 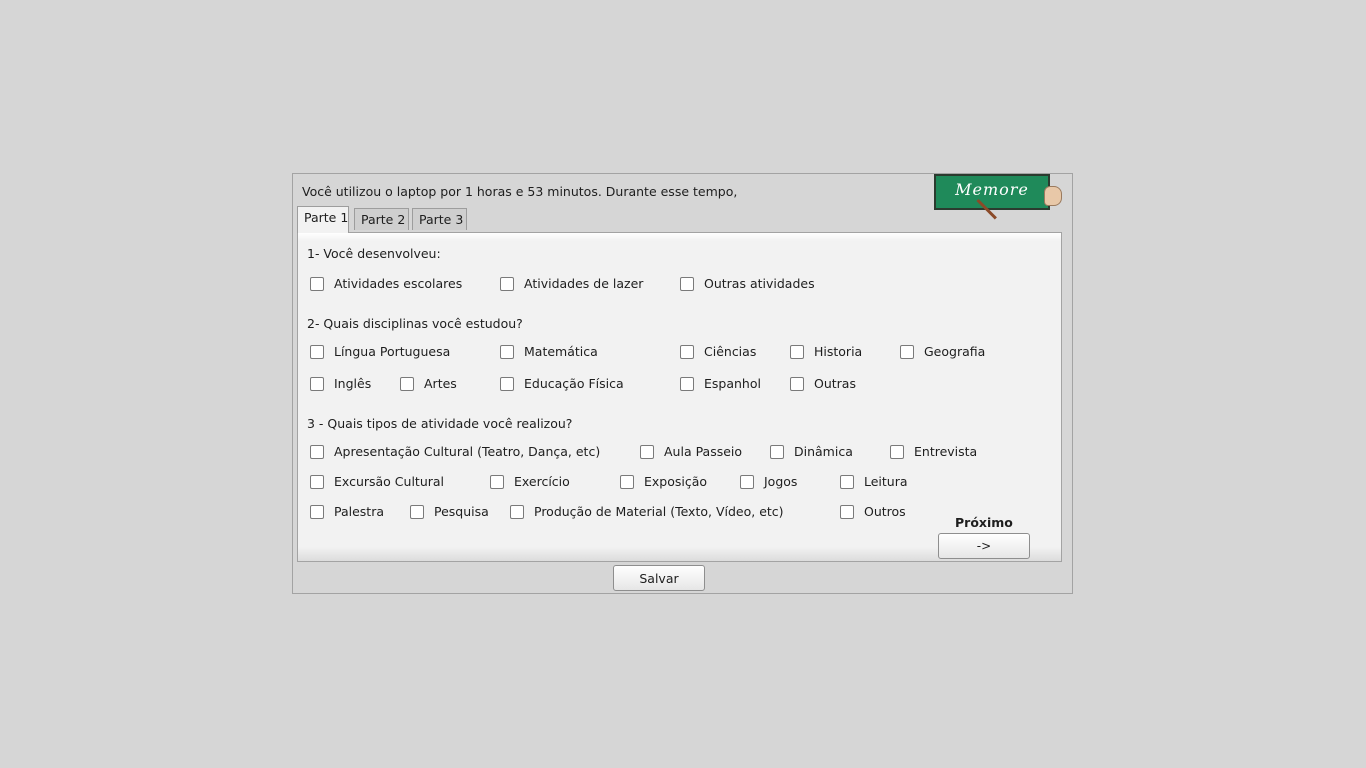 What do you see at coordinates (574, 383) in the screenshot?
I see `checkbox-label: Educação Física` at bounding box center [574, 383].